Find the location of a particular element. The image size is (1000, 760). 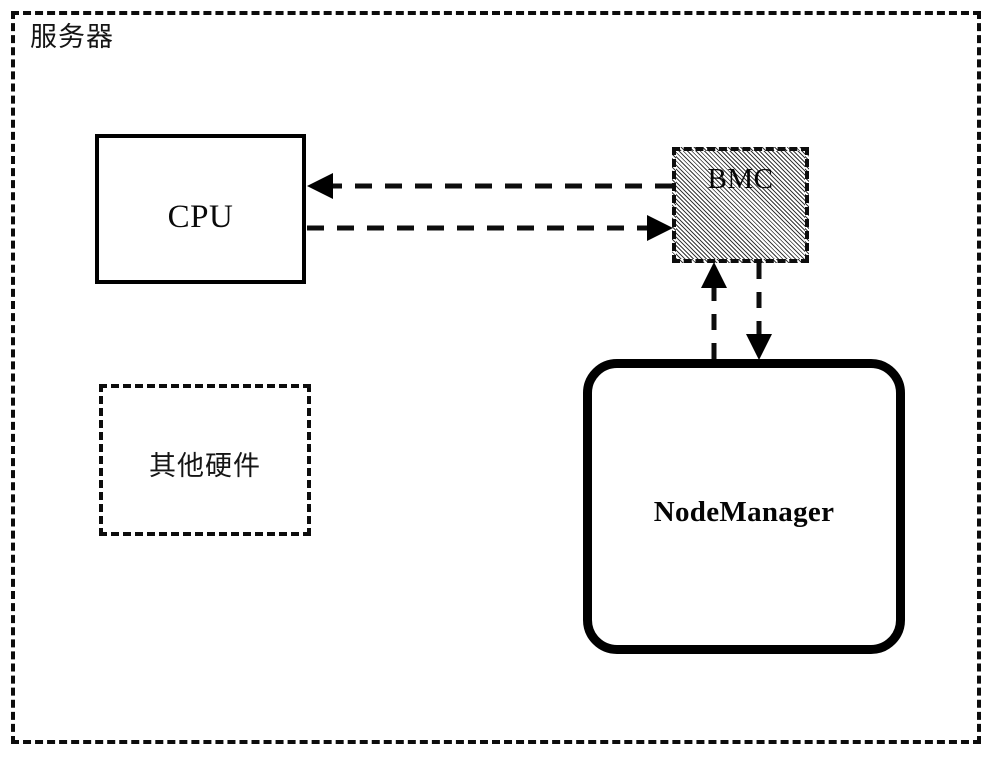

bmc-label: BMC is located at coordinates (740, 179).